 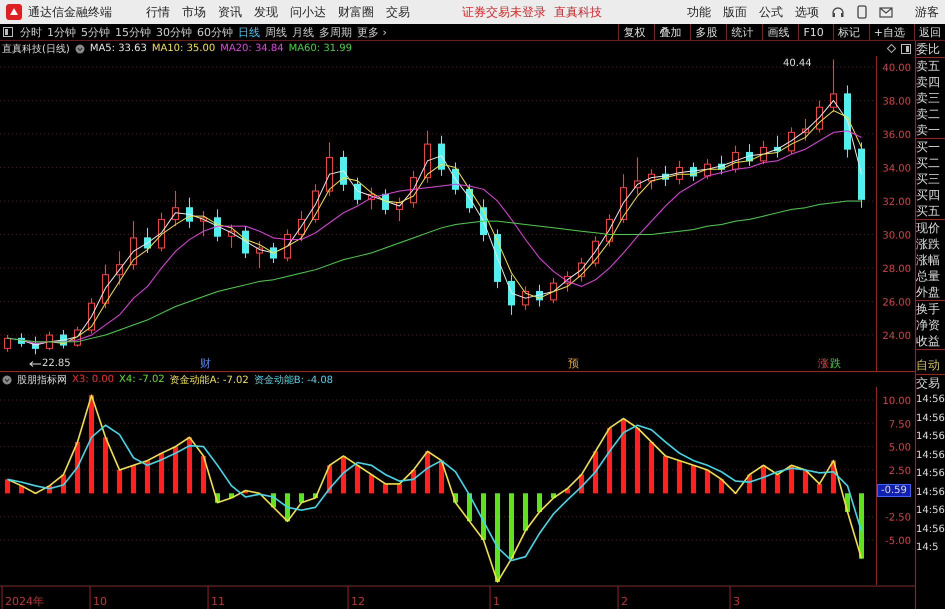 What do you see at coordinates (897, 68) in the screenshot?
I see `axis-label: 40.00` at bounding box center [897, 68].